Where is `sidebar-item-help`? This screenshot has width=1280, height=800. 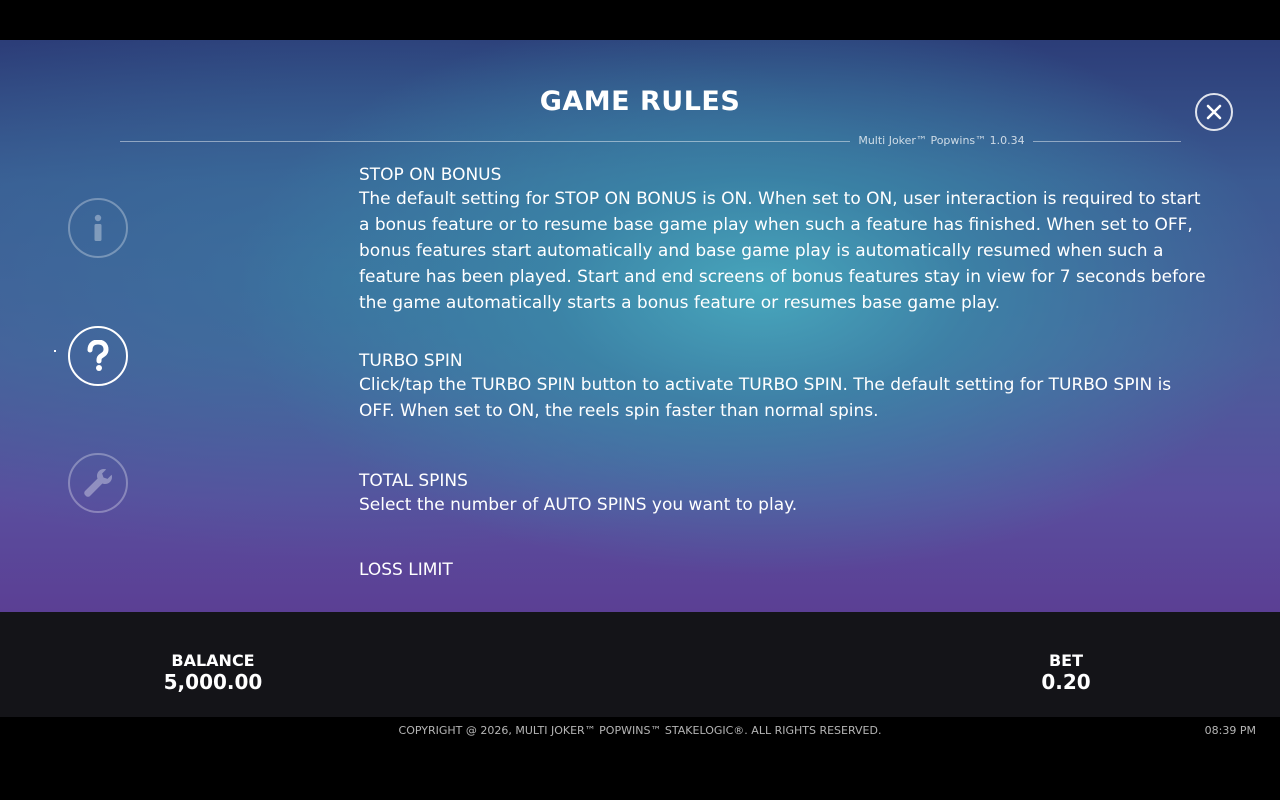 sidebar-item-help is located at coordinates (98, 356).